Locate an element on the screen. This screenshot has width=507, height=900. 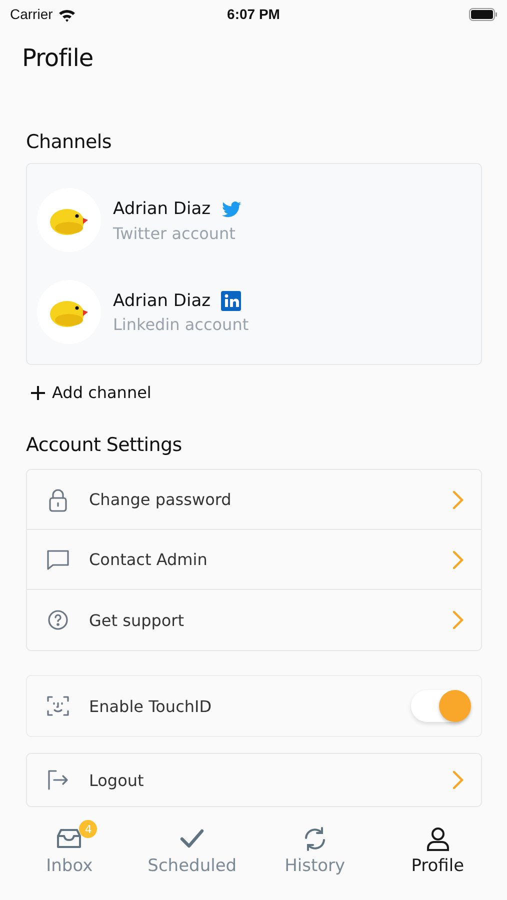
carrier-label: Carrier is located at coordinates (31, 14).